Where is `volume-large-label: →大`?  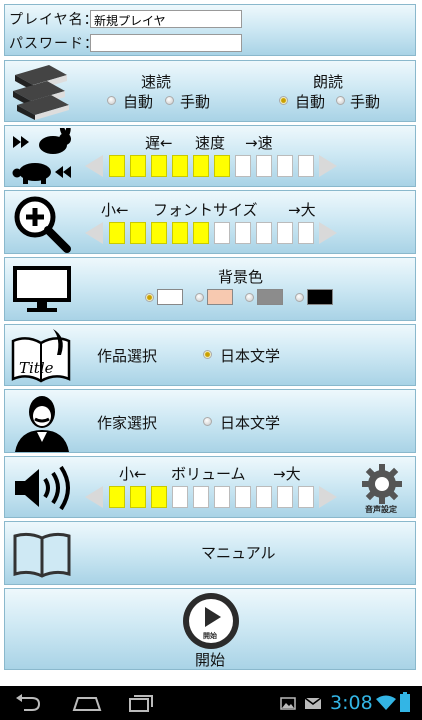
volume-large-label: →大 is located at coordinates (287, 474).